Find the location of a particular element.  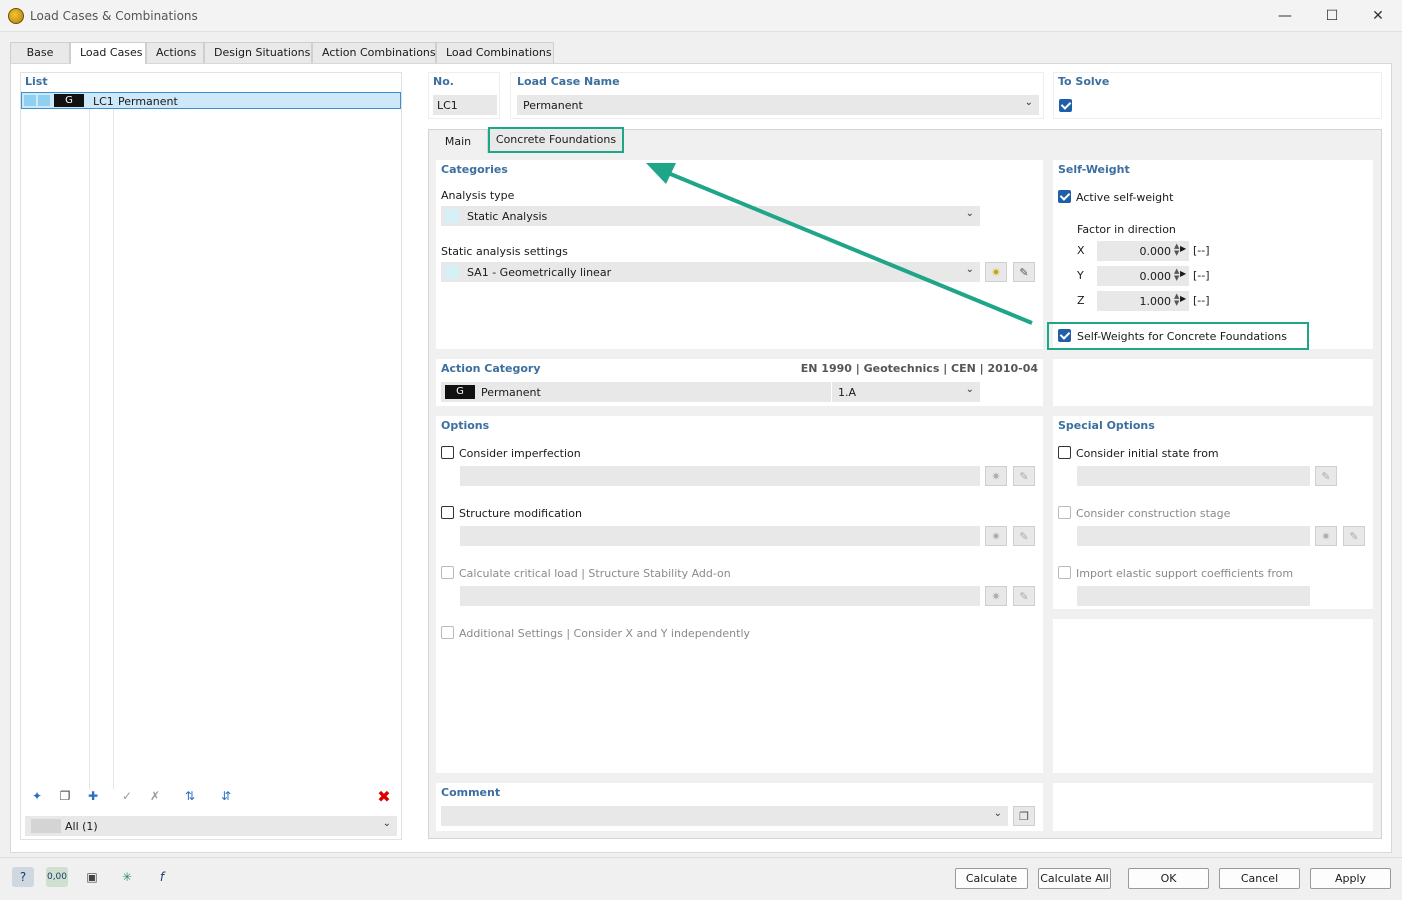

list-item-name: Permanent is located at coordinates (148, 101).